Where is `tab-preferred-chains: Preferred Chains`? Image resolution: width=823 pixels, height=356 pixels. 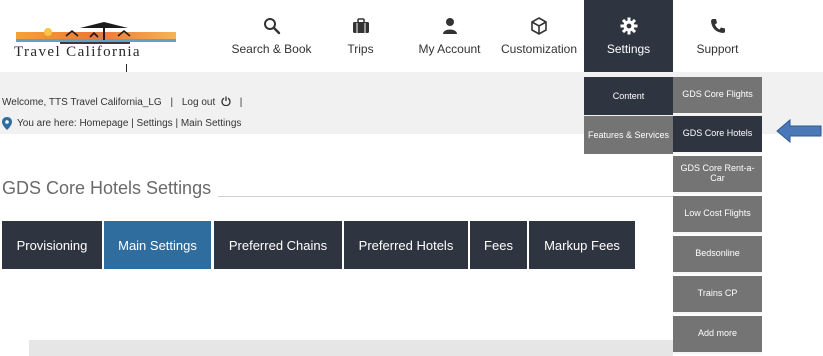
tab-preferred-chains: Preferred Chains is located at coordinates (278, 245).